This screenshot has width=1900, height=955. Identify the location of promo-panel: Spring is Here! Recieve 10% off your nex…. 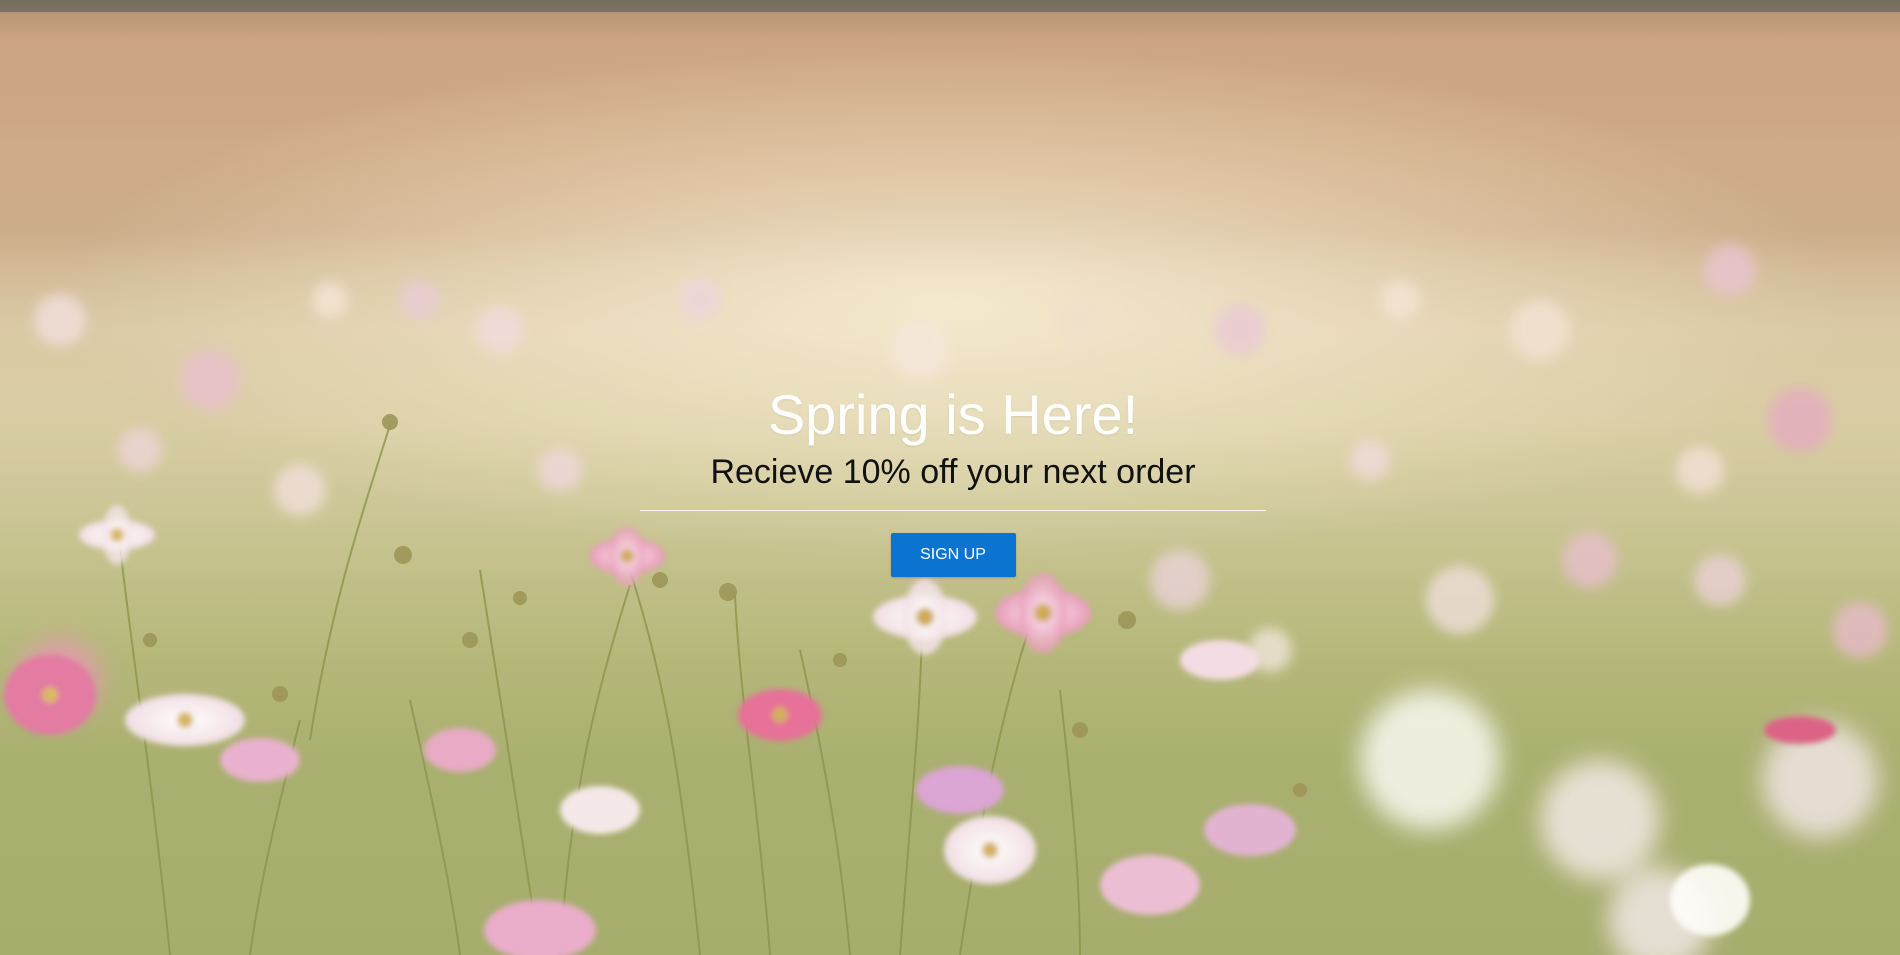
(953, 478).